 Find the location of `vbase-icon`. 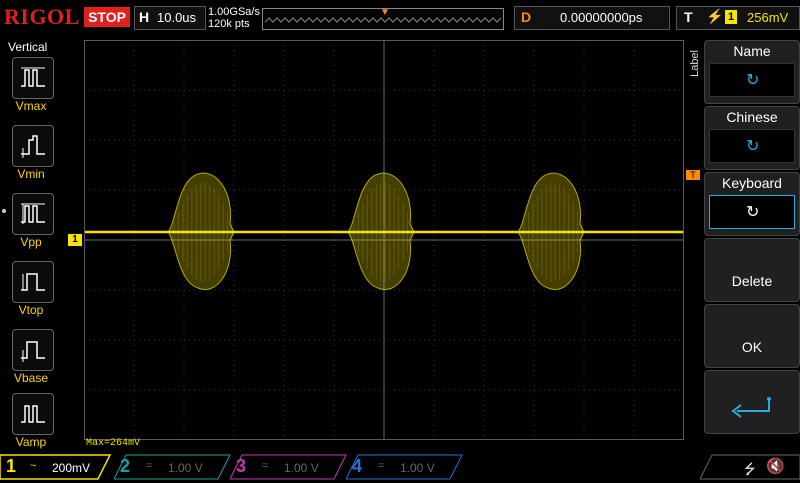

vbase-icon is located at coordinates (33, 351).